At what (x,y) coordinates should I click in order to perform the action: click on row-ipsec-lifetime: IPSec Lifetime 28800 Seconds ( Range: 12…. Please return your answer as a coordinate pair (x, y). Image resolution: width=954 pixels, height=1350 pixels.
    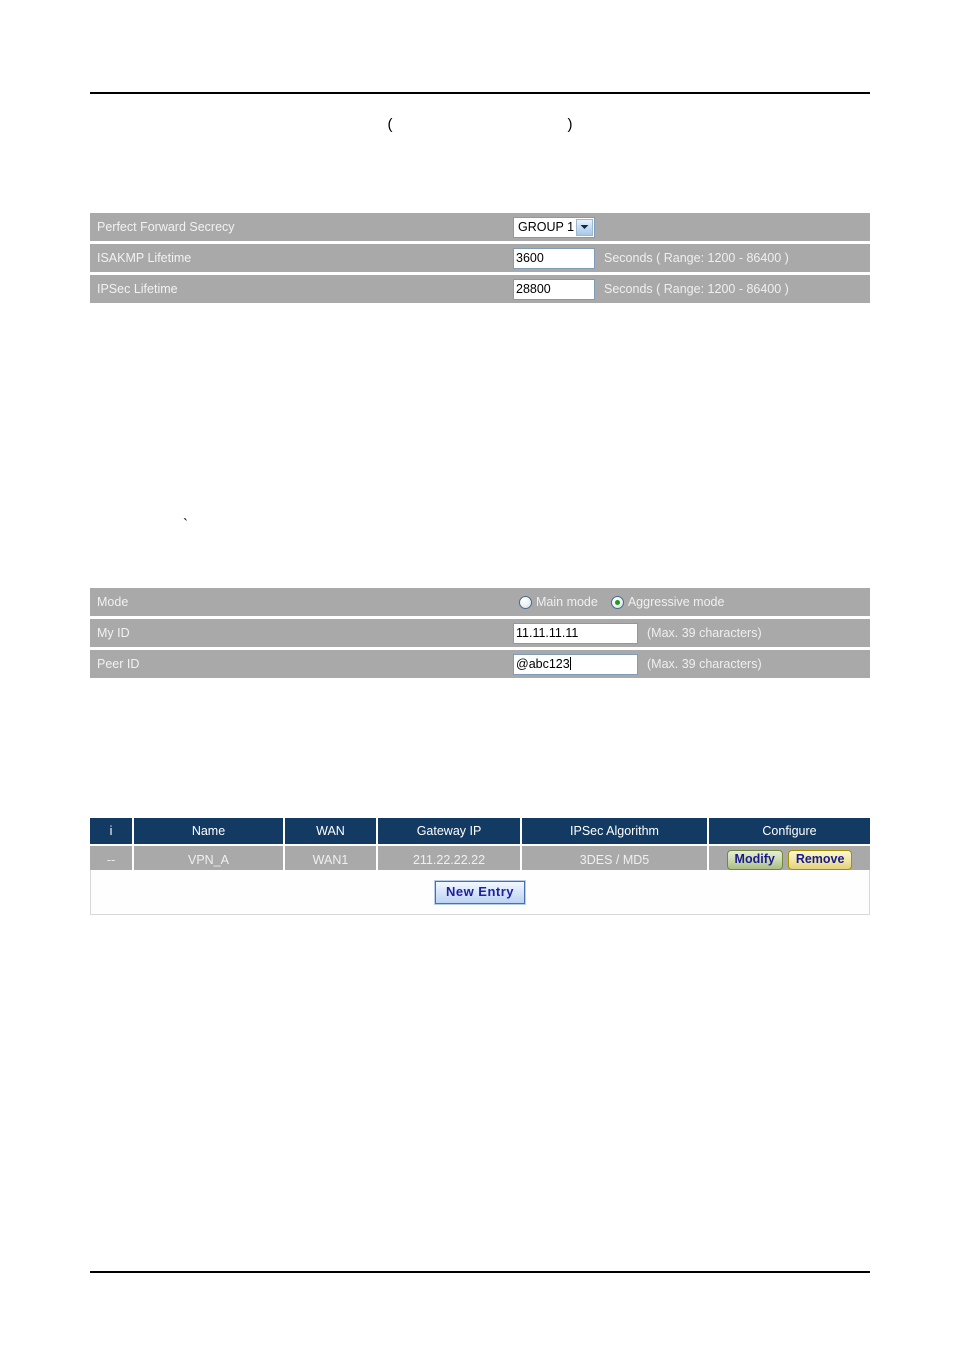
    Looking at the image, I should click on (480, 289).